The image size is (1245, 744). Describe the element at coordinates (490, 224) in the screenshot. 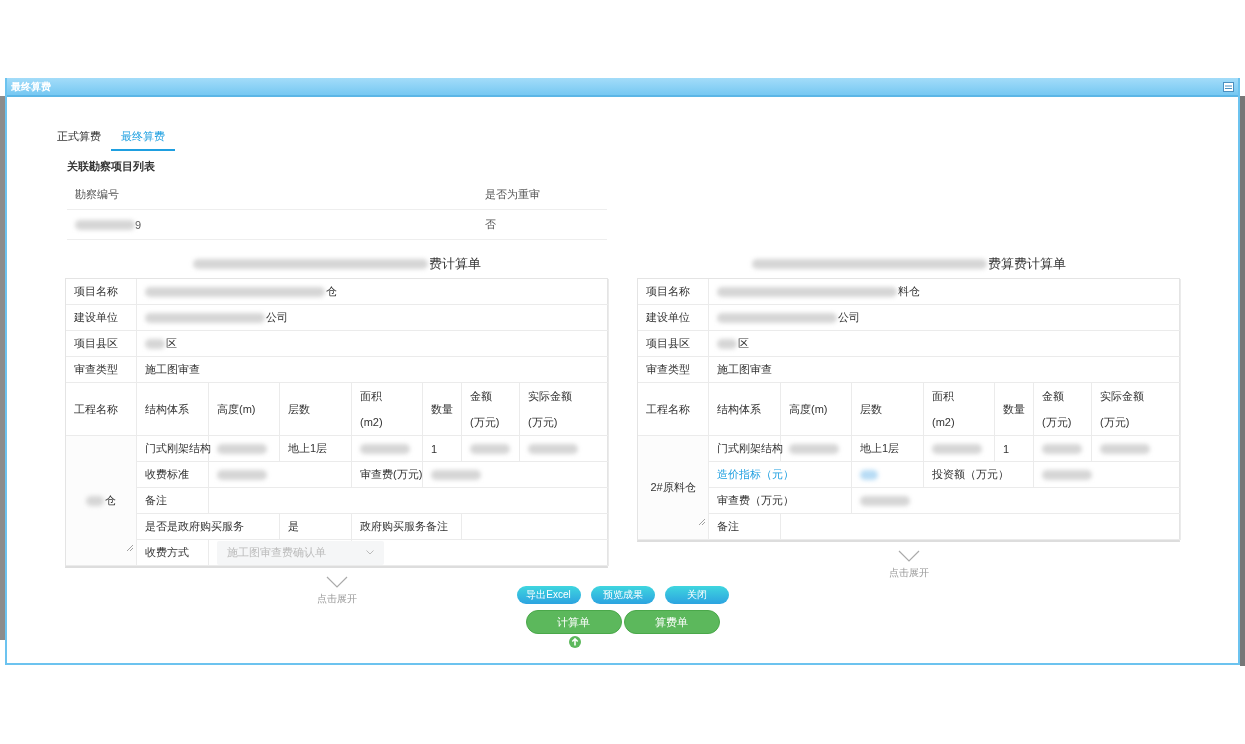

I see `table-cell: 否` at that location.